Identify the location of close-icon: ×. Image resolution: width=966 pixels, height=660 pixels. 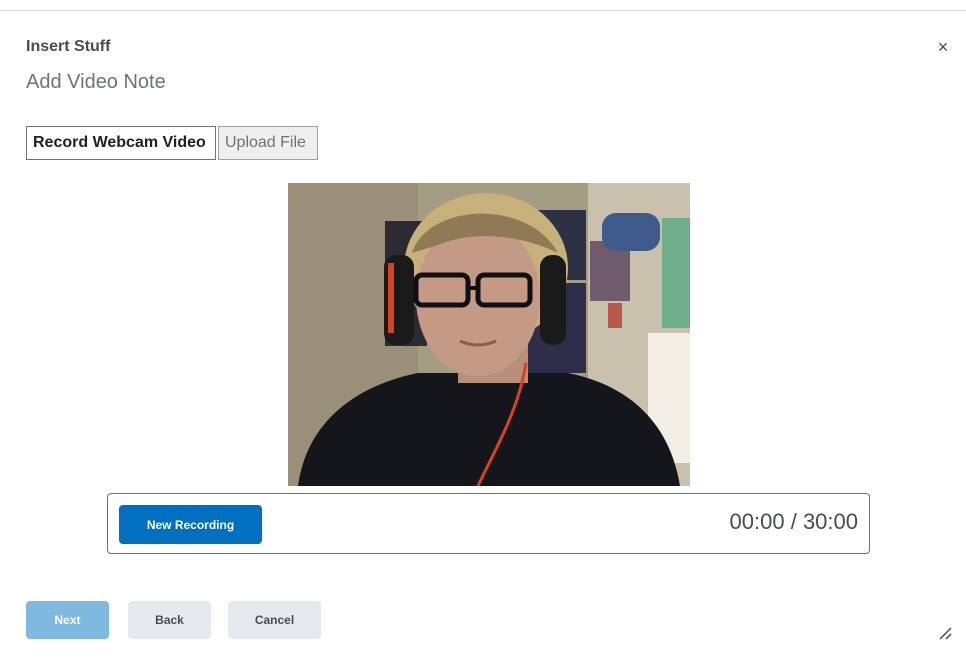
(943, 47).